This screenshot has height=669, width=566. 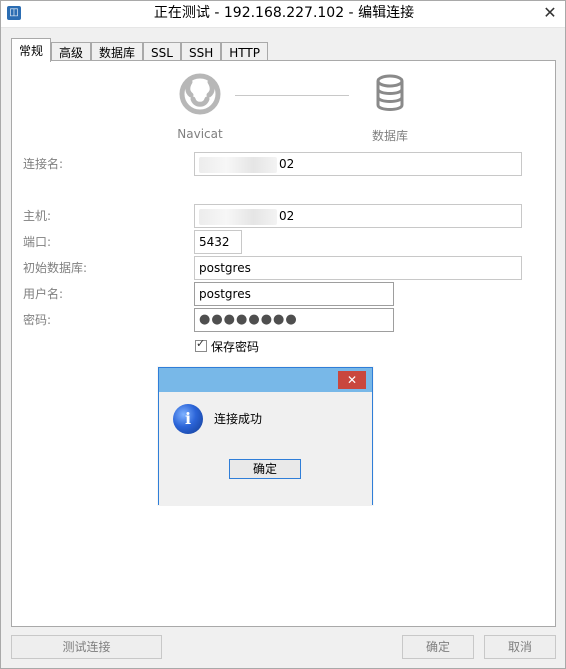 What do you see at coordinates (238, 164) in the screenshot?
I see `redacted-connection-name` at bounding box center [238, 164].